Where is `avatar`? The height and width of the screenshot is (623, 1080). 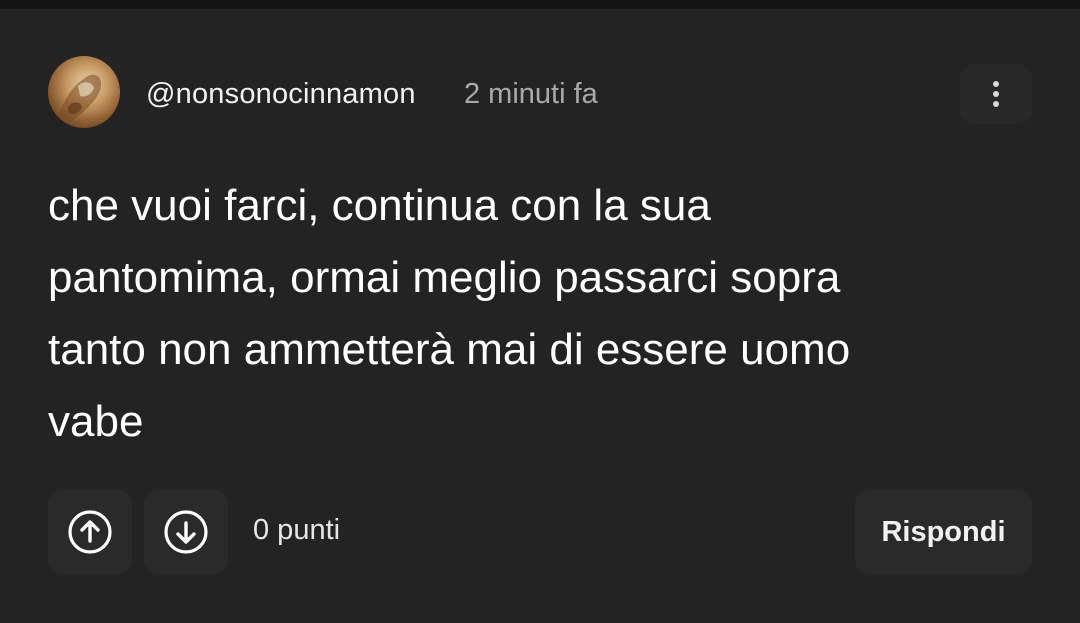 avatar is located at coordinates (84, 92).